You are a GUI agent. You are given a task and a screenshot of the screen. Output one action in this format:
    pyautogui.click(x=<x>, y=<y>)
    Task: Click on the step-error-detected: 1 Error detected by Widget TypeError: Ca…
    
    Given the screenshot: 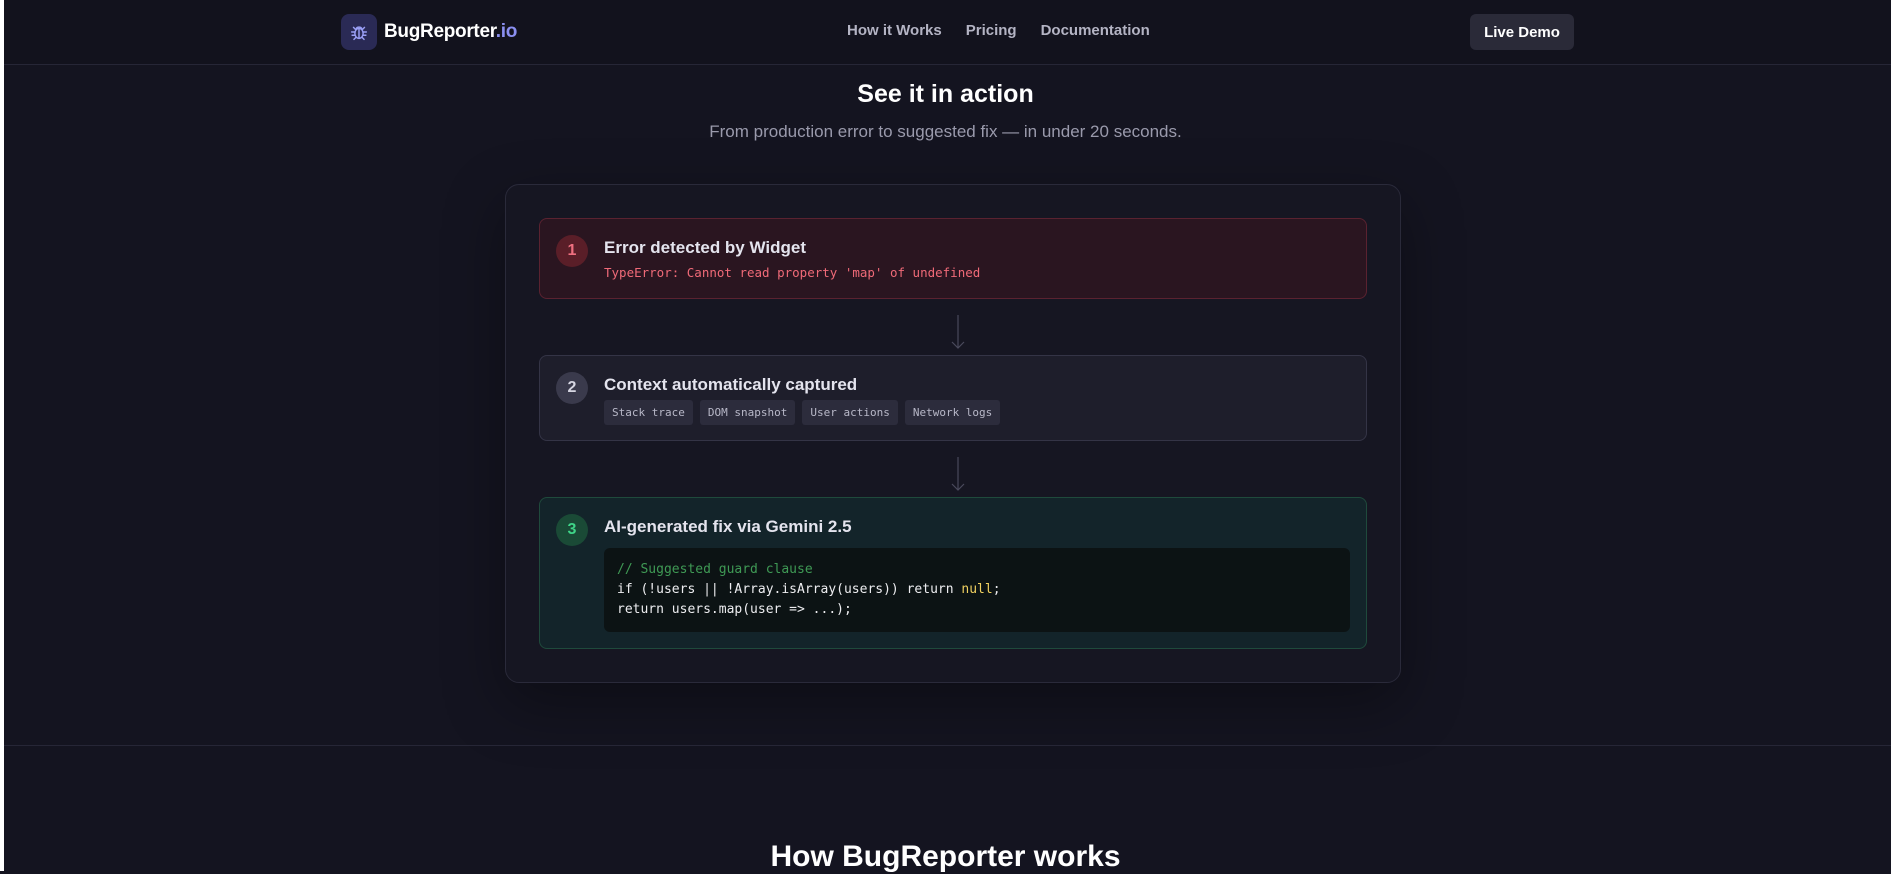 What is the action you would take?
    pyautogui.click(x=953, y=258)
    